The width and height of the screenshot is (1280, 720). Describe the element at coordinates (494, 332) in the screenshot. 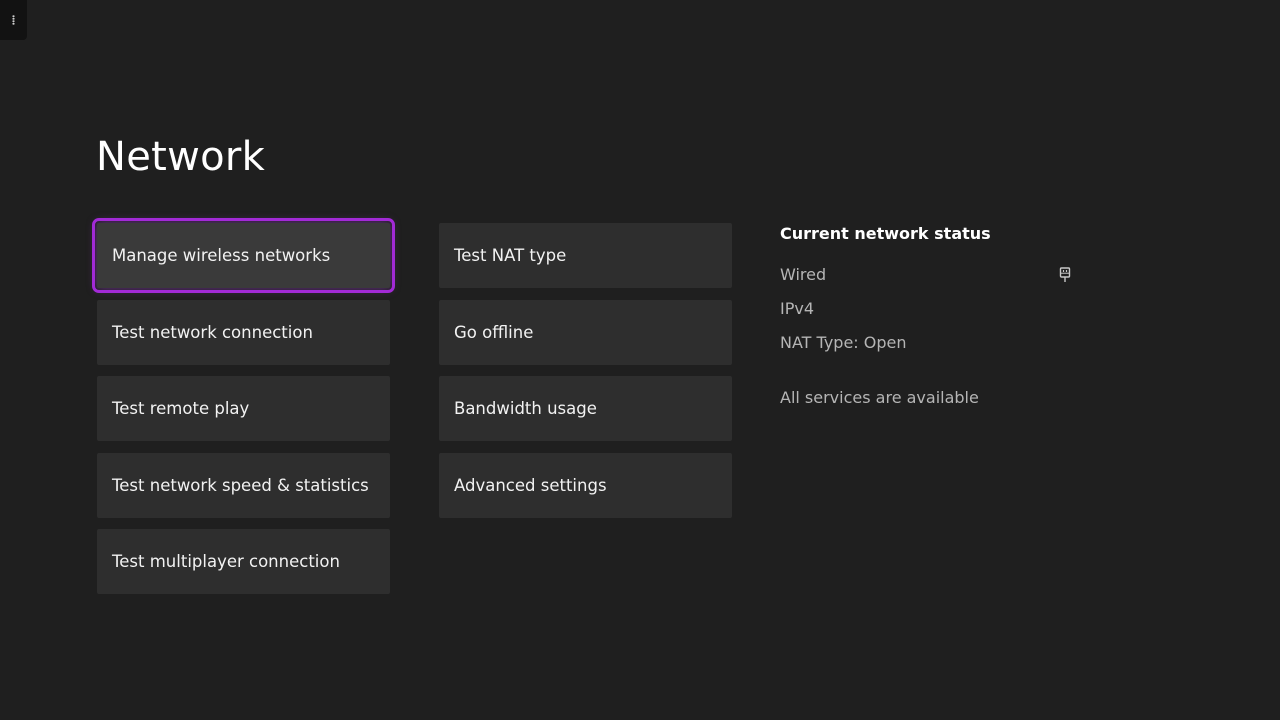

I see `tile-label: Go offline` at that location.